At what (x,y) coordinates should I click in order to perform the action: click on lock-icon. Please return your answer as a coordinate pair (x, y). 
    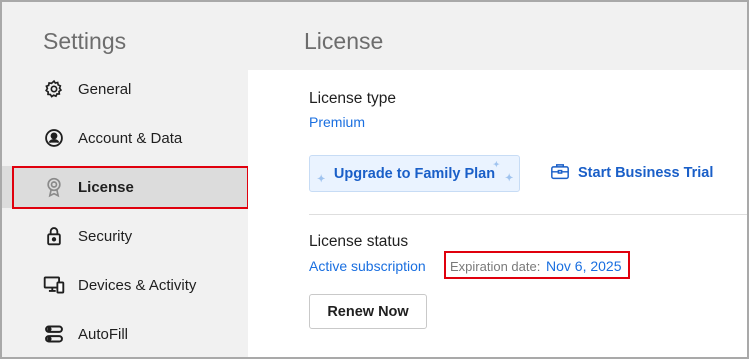
    Looking at the image, I should click on (54, 236).